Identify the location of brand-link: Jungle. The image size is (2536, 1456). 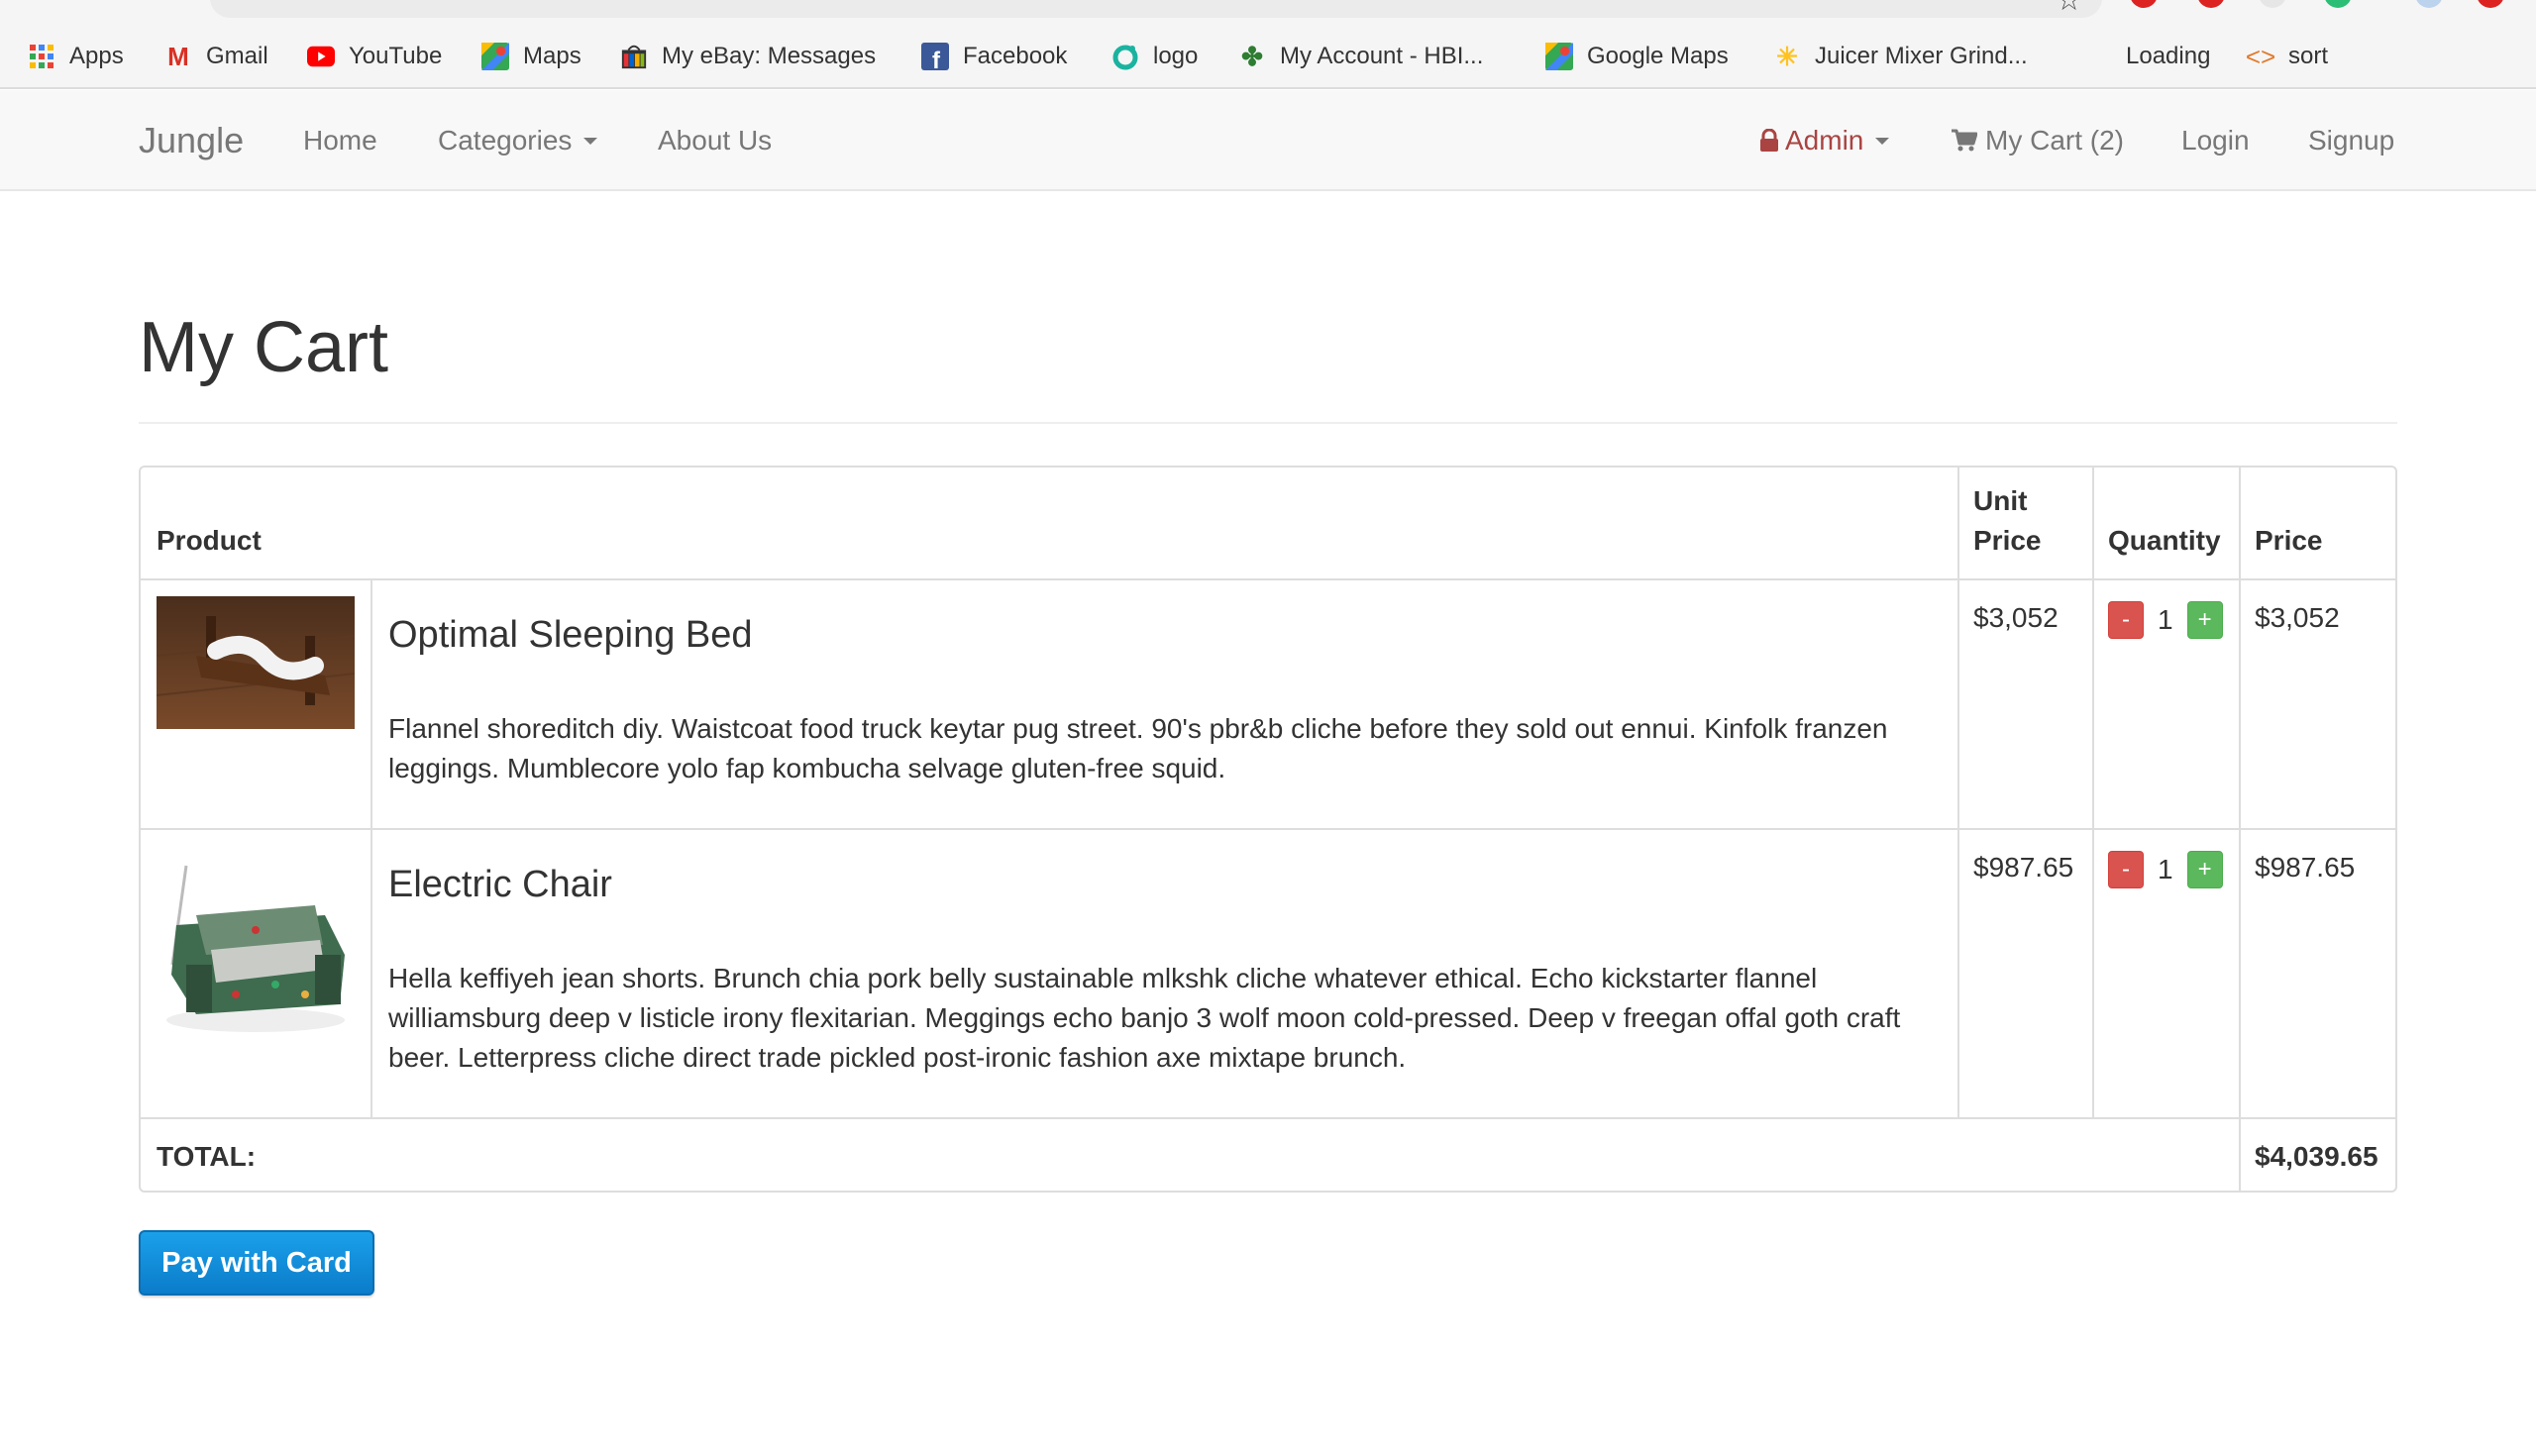
(191, 140).